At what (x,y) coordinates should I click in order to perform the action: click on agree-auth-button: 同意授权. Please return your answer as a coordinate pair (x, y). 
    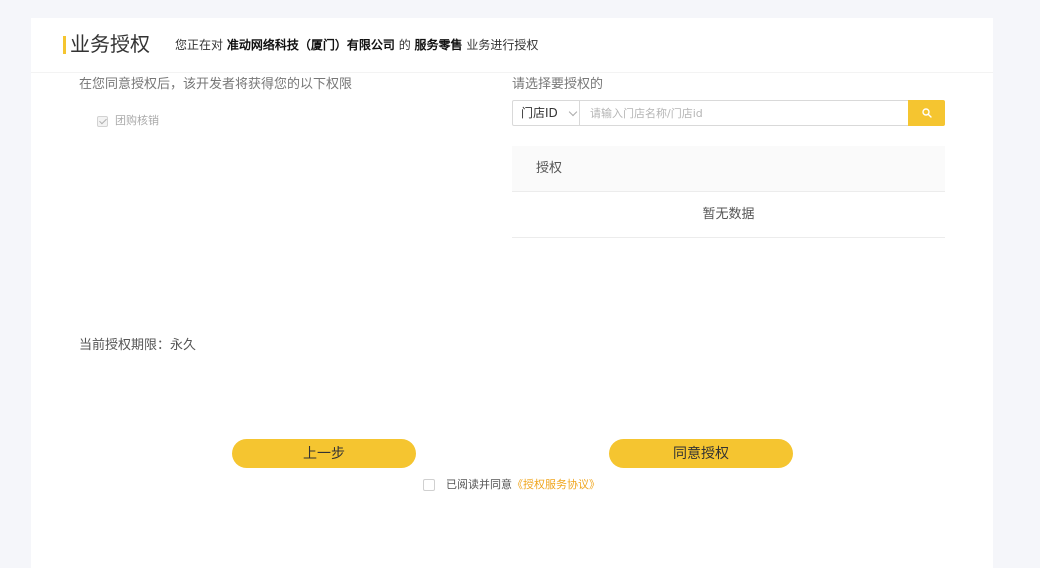
    Looking at the image, I should click on (701, 453).